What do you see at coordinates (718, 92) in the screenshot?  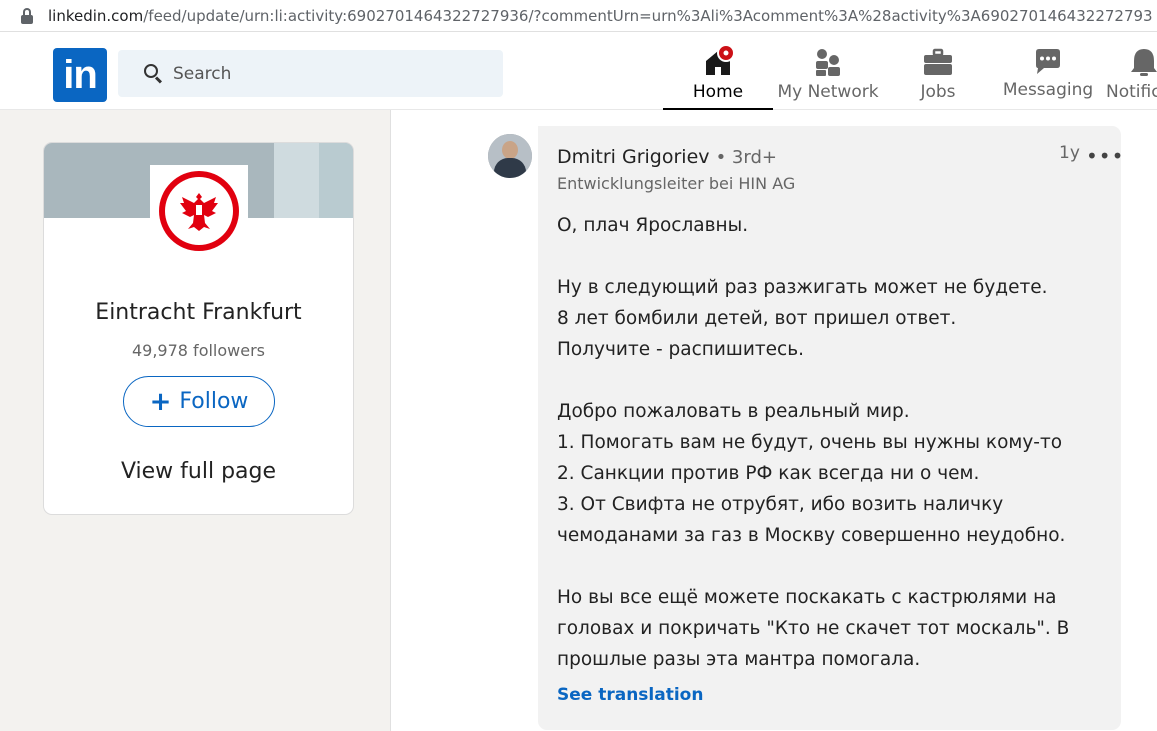 I see `nav-home-label: Home` at bounding box center [718, 92].